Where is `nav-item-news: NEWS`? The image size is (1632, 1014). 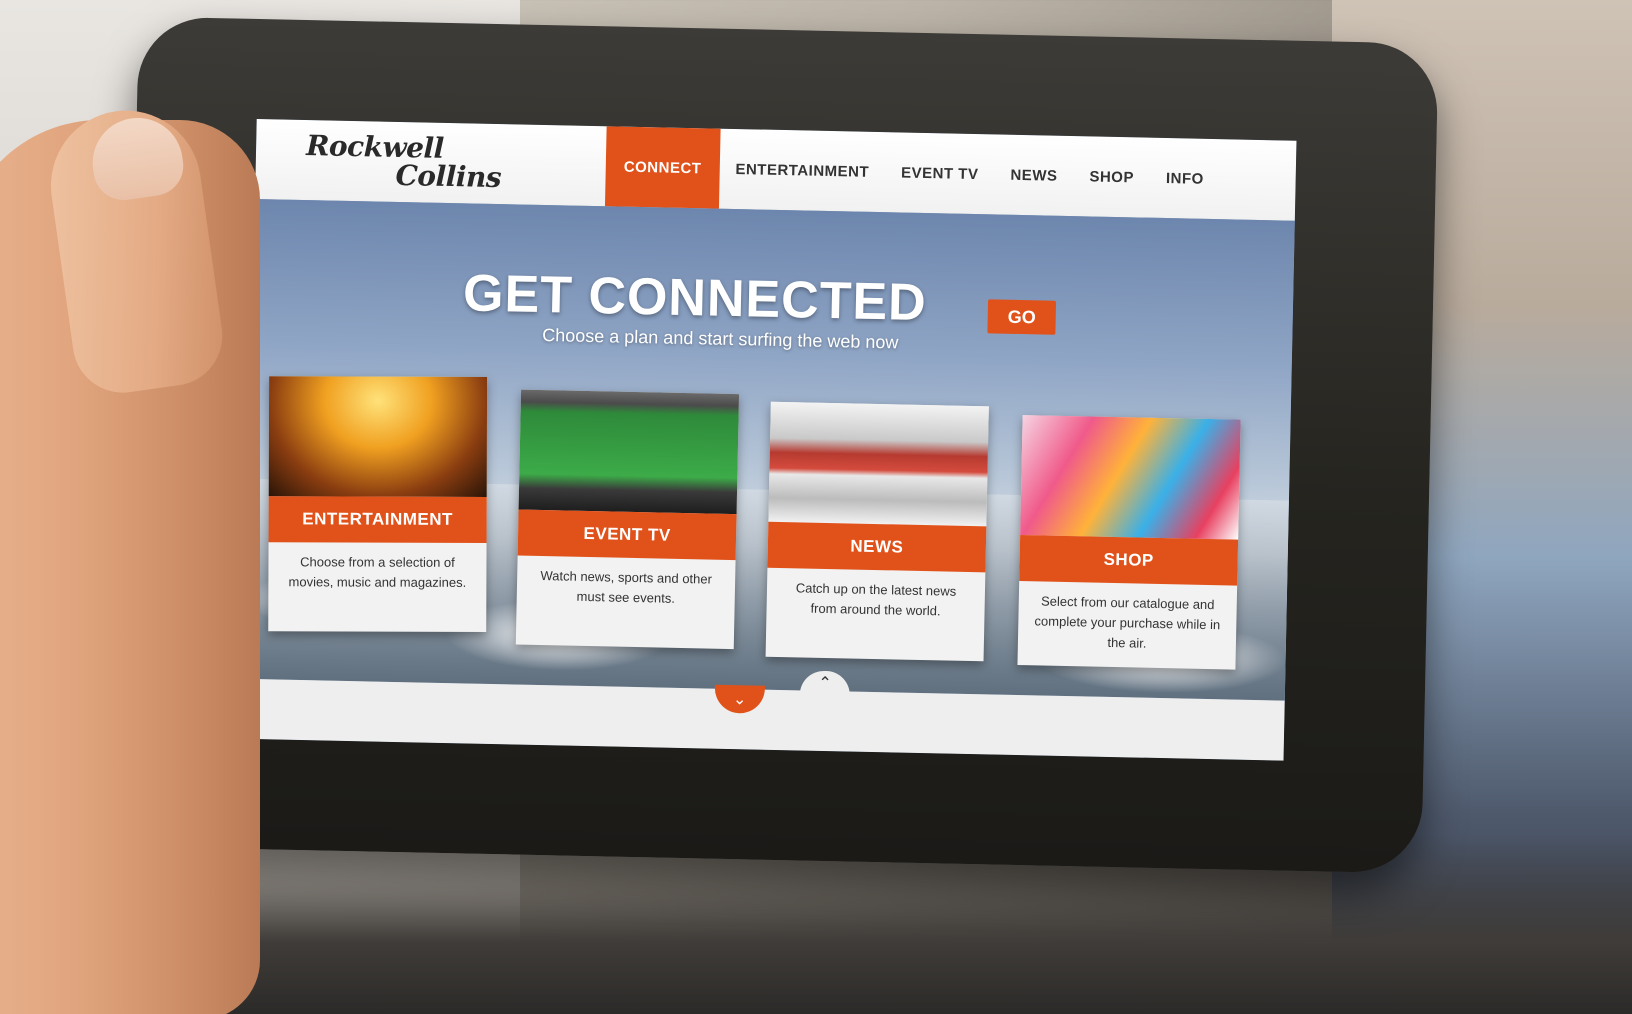 nav-item-news: NEWS is located at coordinates (1034, 175).